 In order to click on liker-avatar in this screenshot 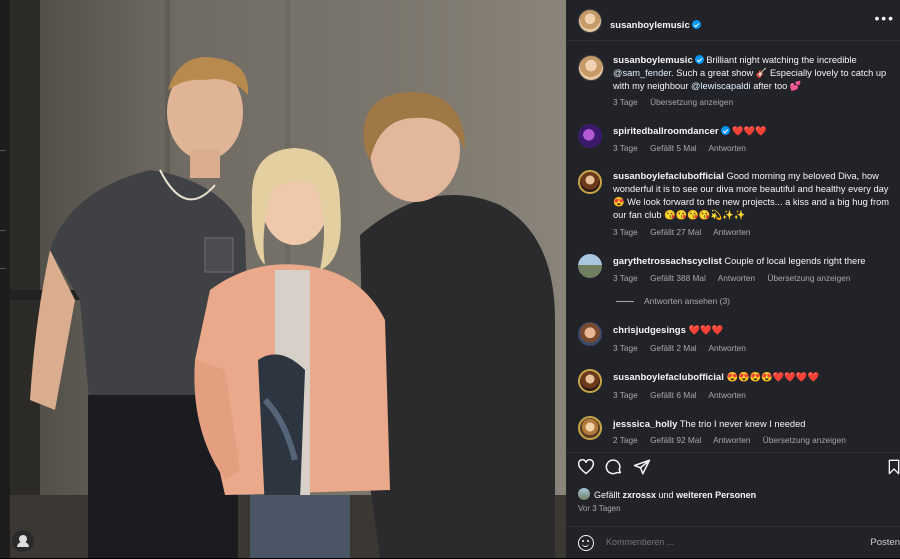, I will do `click(584, 494)`.